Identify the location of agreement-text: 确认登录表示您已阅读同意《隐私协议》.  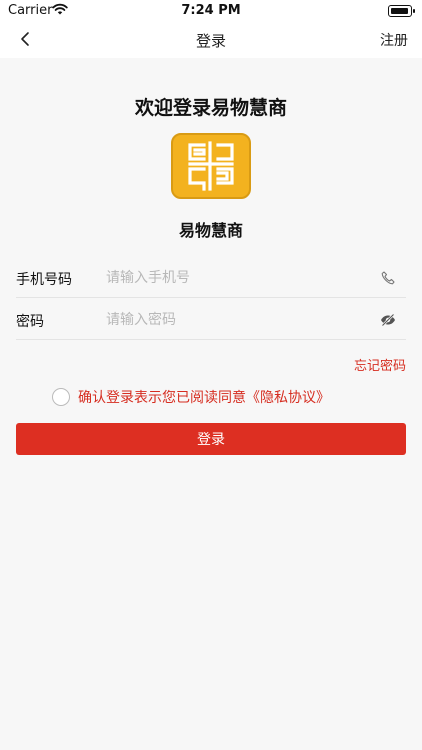
(204, 397).